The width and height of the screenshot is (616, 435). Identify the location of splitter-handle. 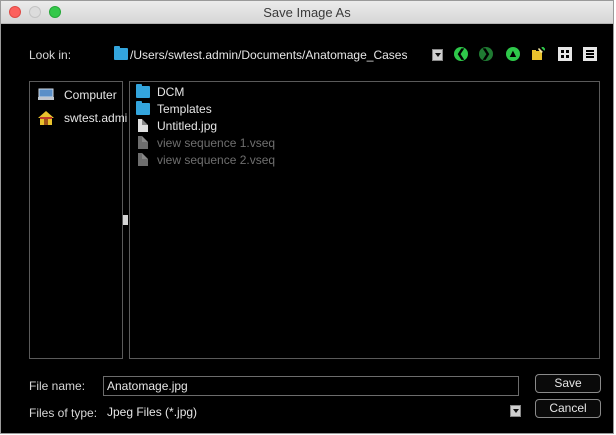
(125, 220).